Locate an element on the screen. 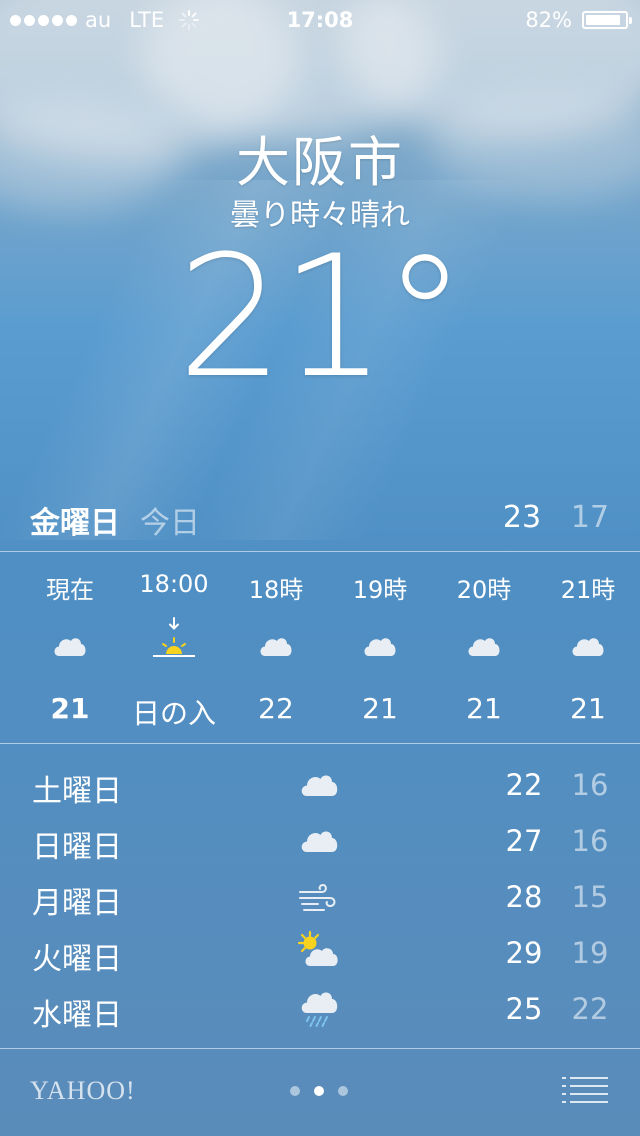 This screenshot has height=1136, width=640. hour-label: 19時 is located at coordinates (380, 590).